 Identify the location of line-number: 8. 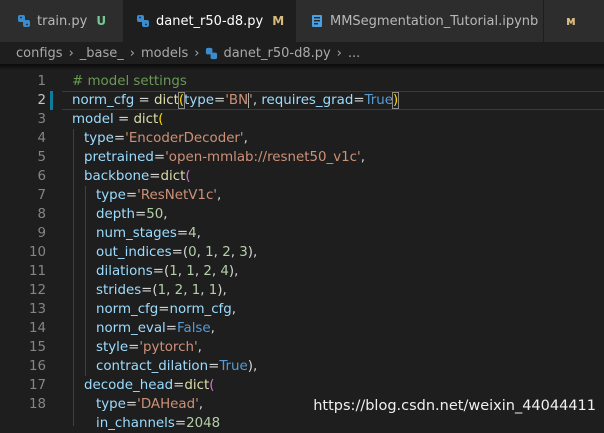
(41, 214).